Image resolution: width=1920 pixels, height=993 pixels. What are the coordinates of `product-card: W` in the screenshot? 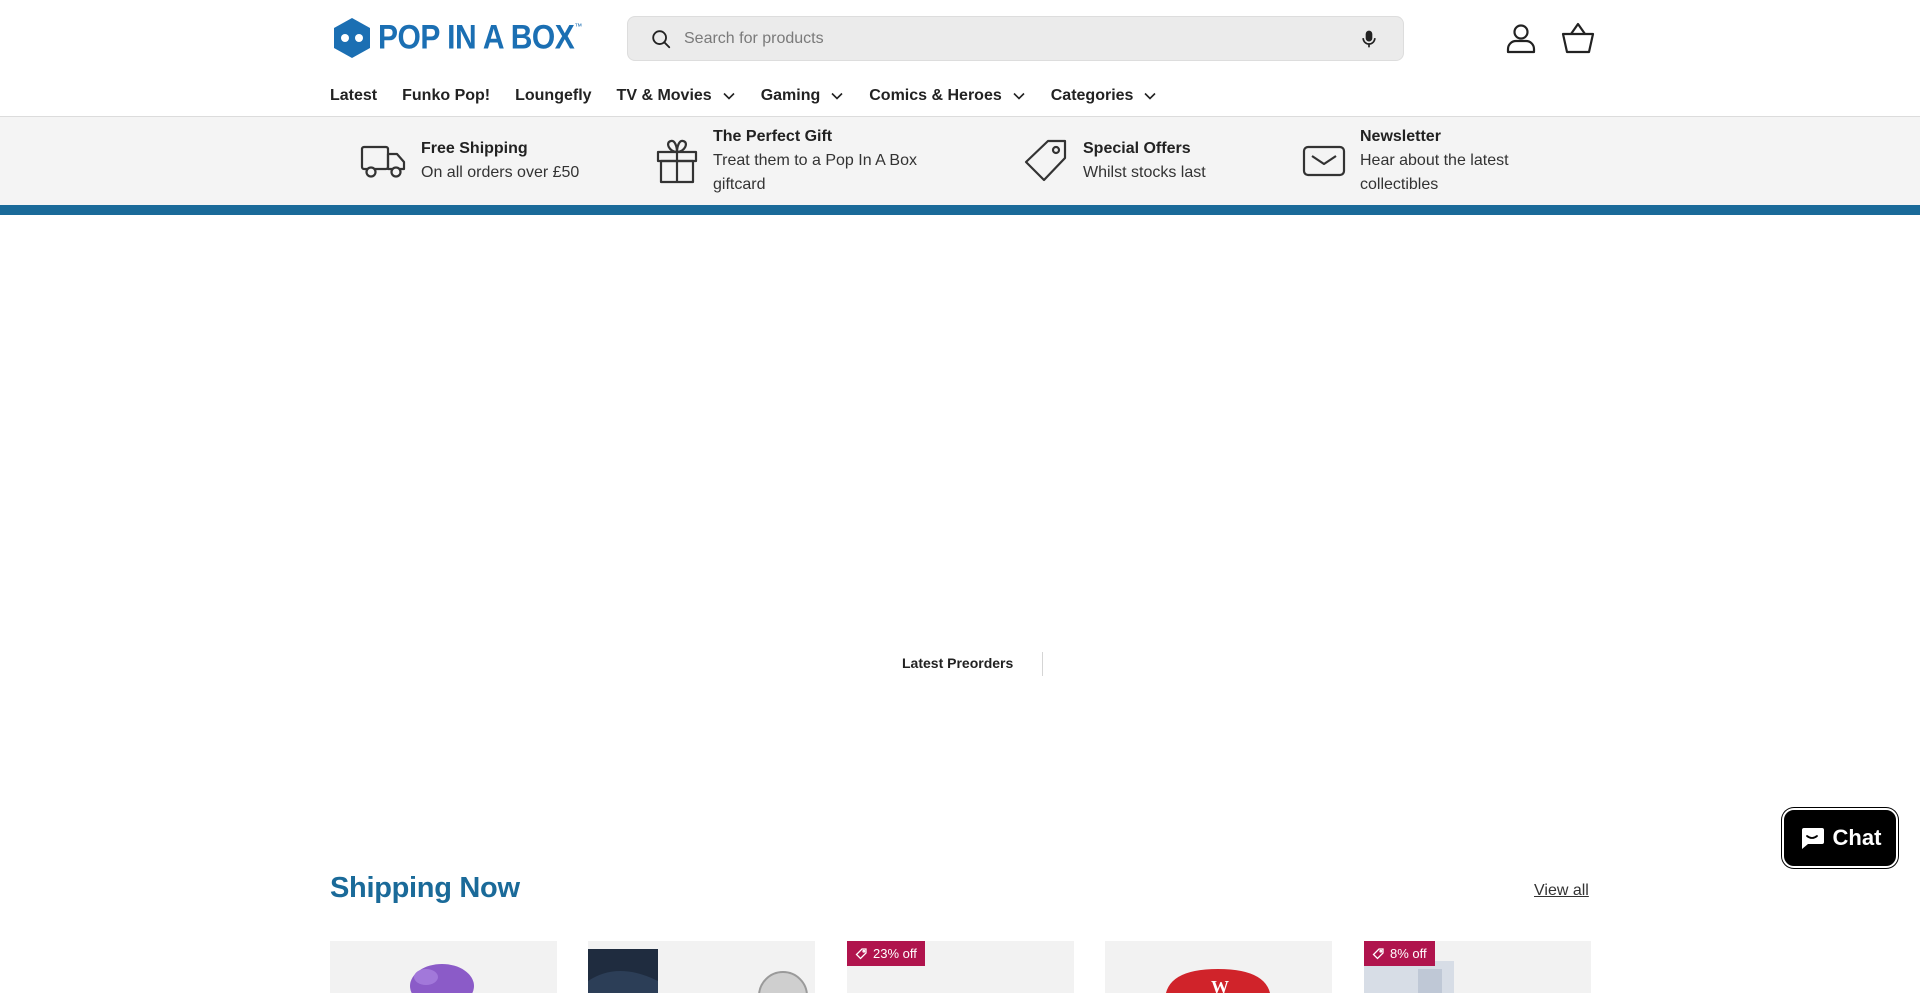 It's located at (1218, 967).